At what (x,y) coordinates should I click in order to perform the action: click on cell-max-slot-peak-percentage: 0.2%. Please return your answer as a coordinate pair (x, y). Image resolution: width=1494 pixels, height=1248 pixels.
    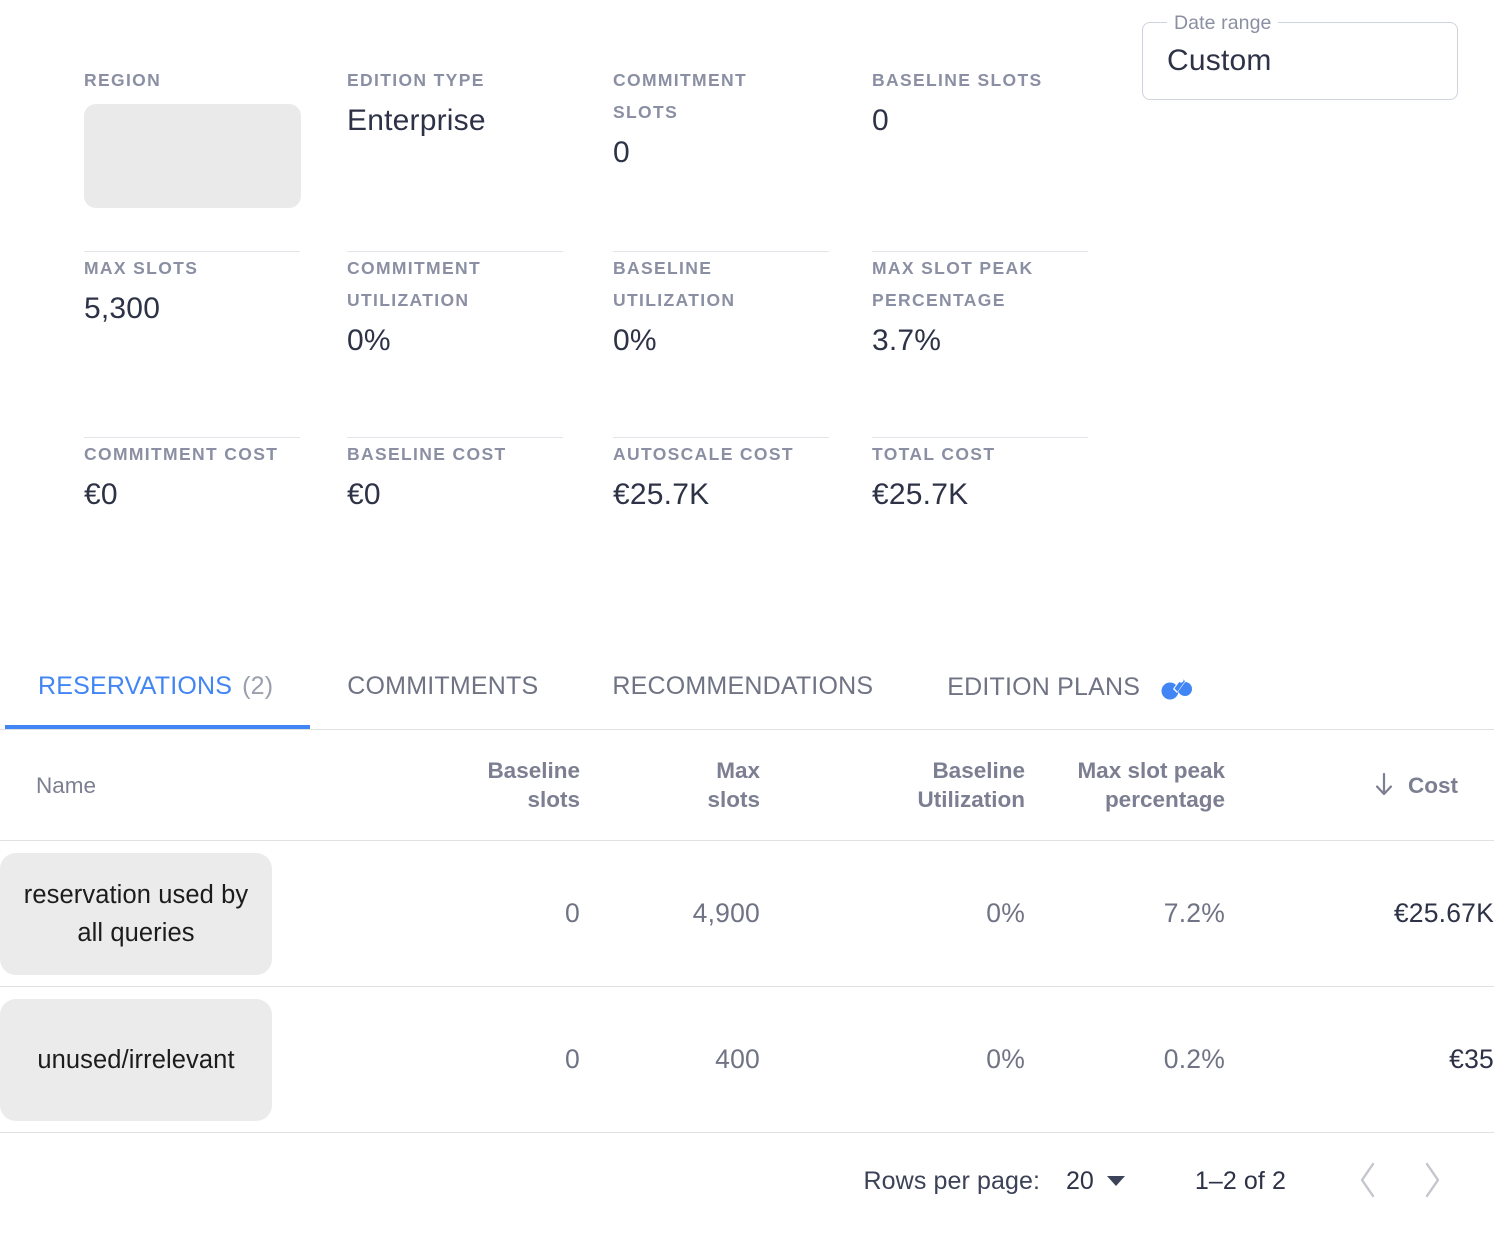
    Looking at the image, I should click on (1125, 1059).